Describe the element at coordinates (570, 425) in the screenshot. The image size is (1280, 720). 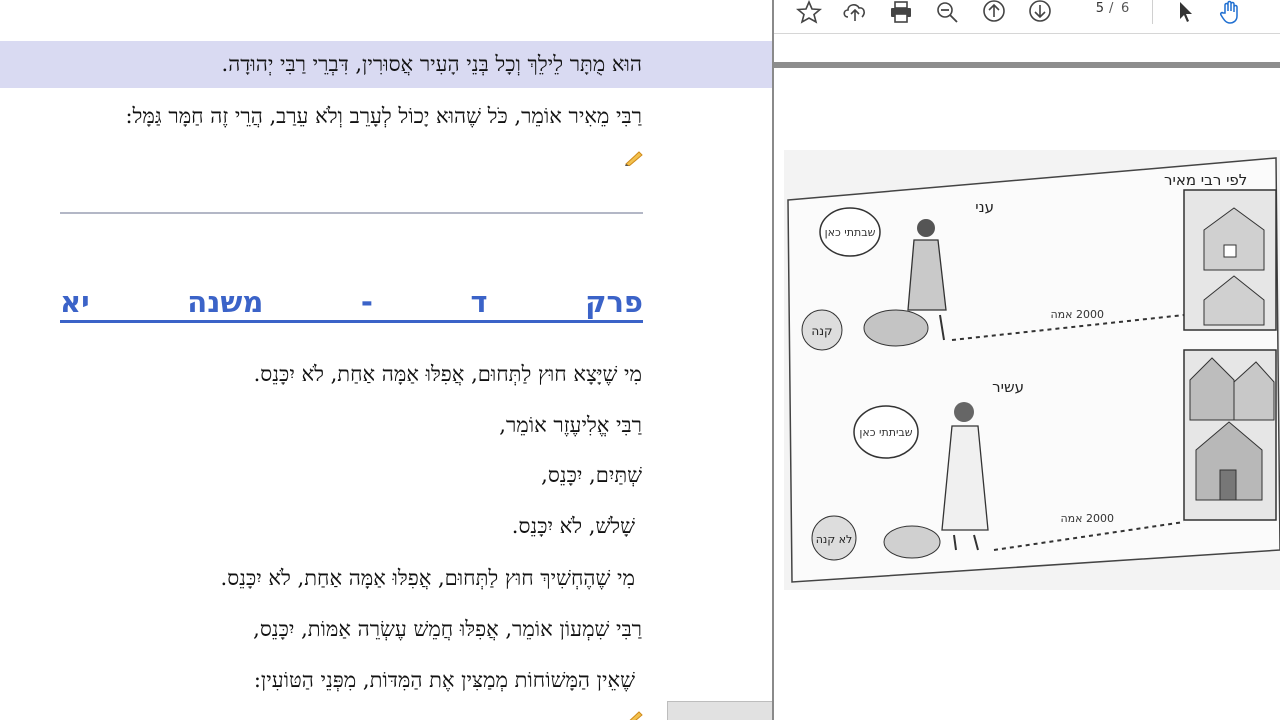
I see `mishna-line: רַבִּי אֱלִיעֶזֶר אוֹמֵר,` at that location.